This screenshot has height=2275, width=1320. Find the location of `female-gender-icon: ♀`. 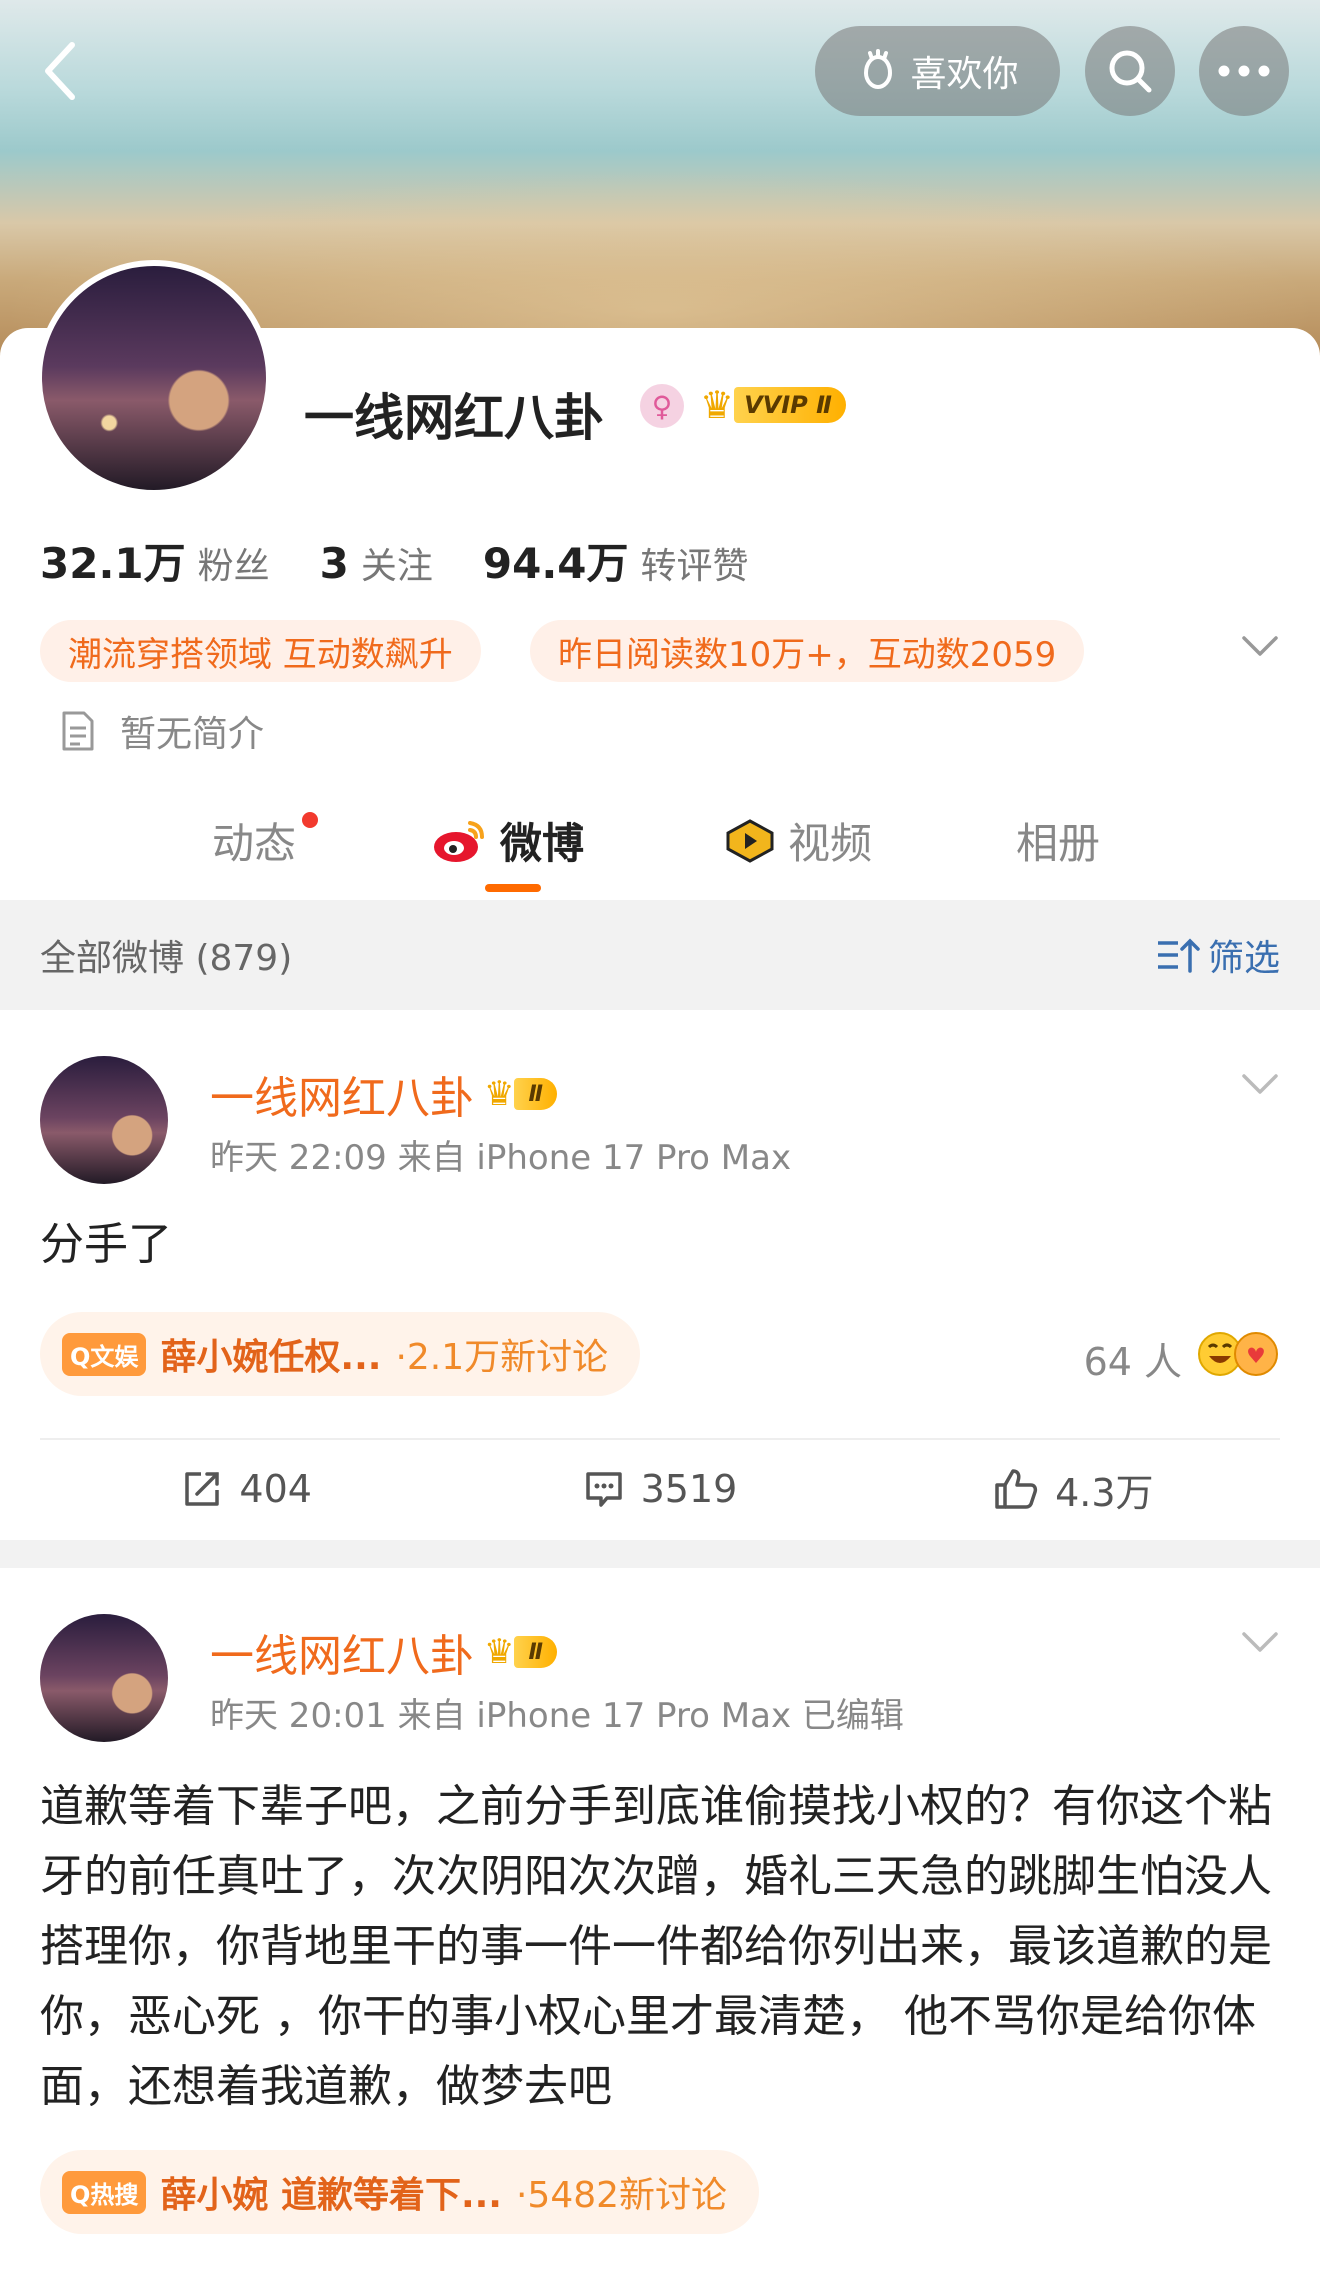

female-gender-icon: ♀ is located at coordinates (662, 406).